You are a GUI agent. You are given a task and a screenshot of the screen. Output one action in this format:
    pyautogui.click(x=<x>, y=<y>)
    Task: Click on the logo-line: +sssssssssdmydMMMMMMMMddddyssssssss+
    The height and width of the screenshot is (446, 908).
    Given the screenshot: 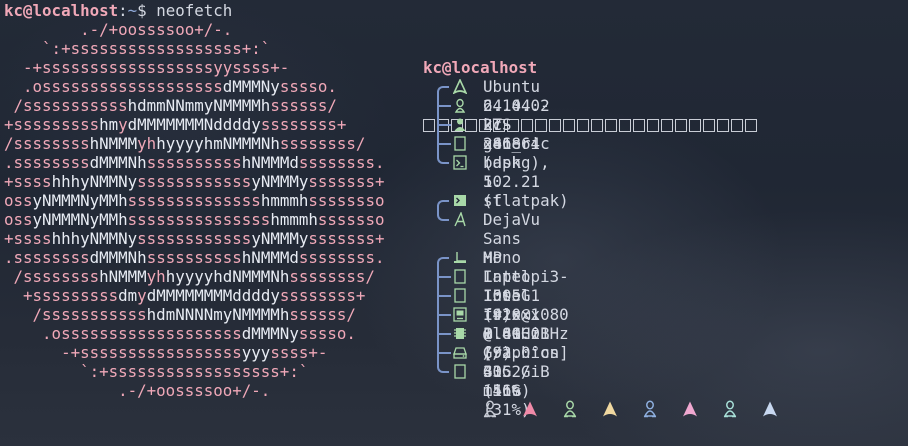 What is the action you would take?
    pyautogui.click(x=194, y=295)
    